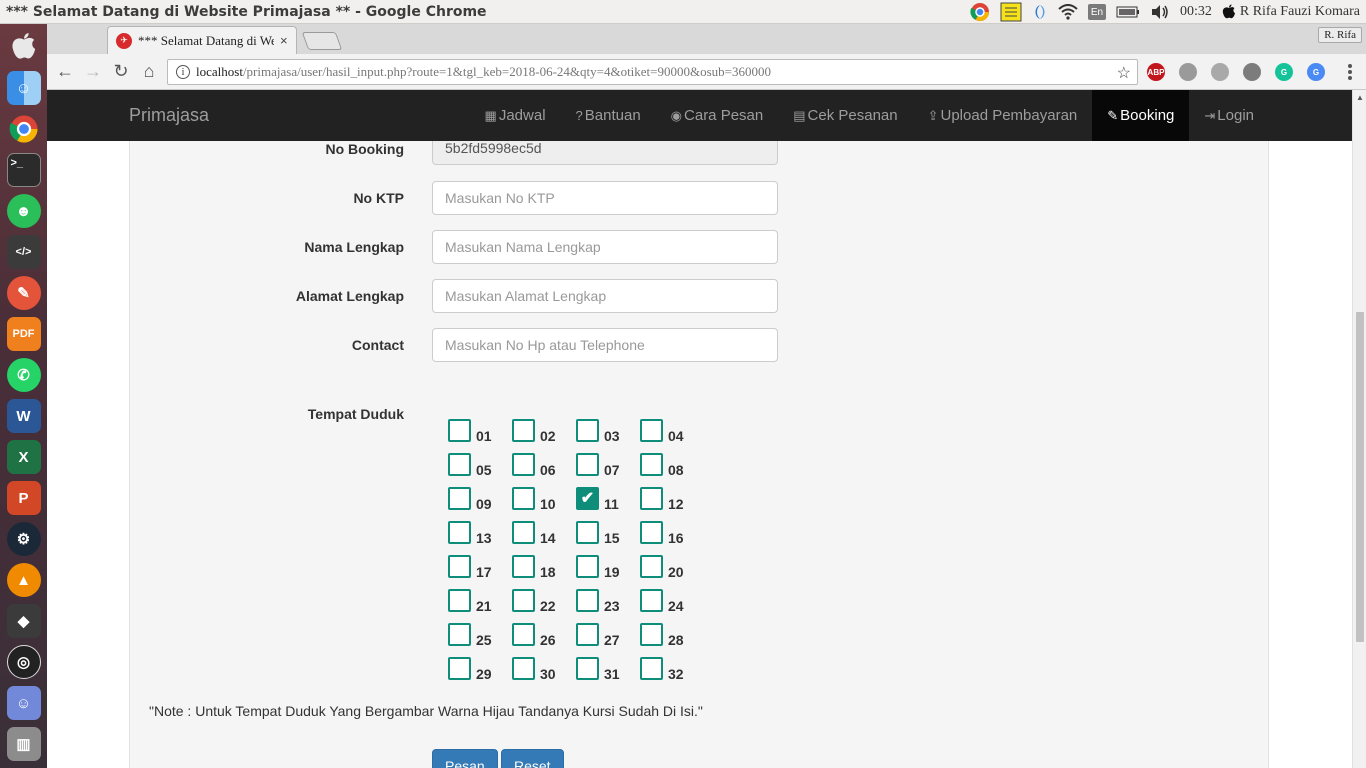 The height and width of the screenshot is (768, 1366). What do you see at coordinates (1229, 115) in the screenshot?
I see `nav-login: ⇥ Login` at bounding box center [1229, 115].